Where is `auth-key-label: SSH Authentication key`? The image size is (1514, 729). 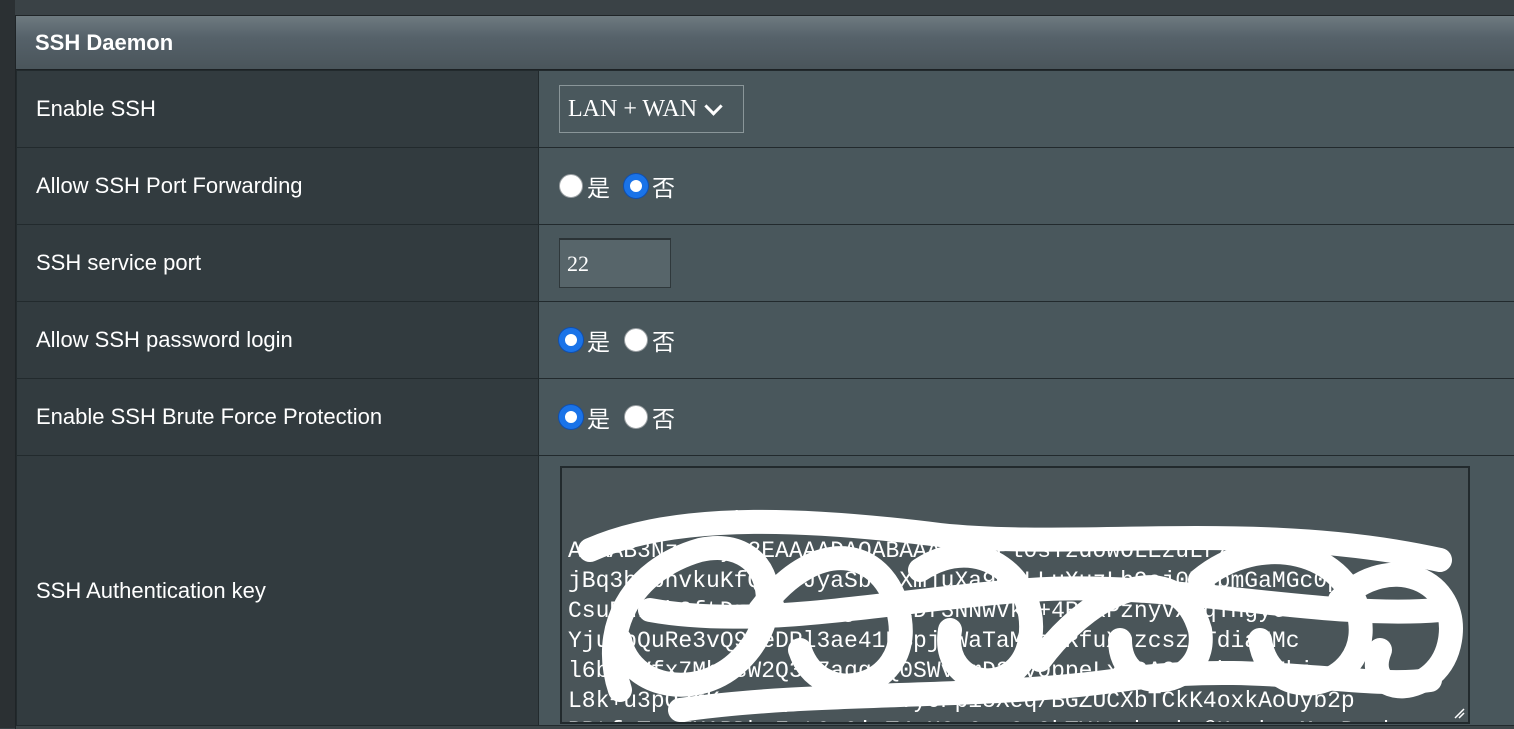 auth-key-label: SSH Authentication key is located at coordinates (278, 591).